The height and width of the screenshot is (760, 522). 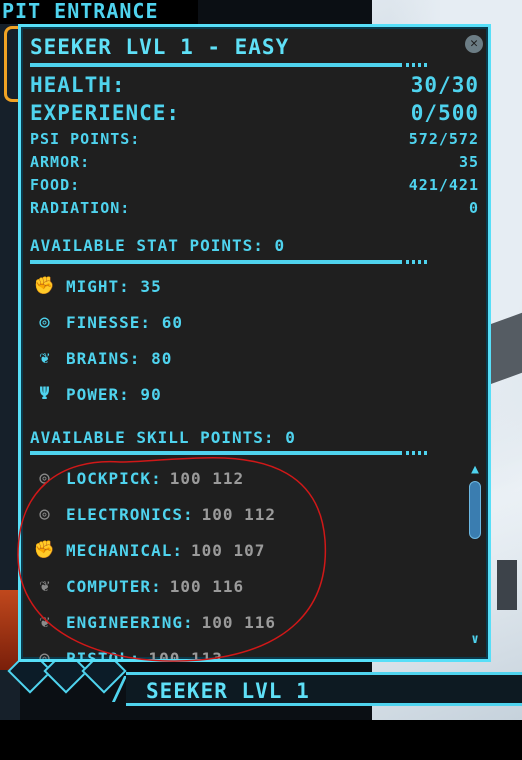 What do you see at coordinates (443, 185) in the screenshot?
I see `food-value: 421/421` at bounding box center [443, 185].